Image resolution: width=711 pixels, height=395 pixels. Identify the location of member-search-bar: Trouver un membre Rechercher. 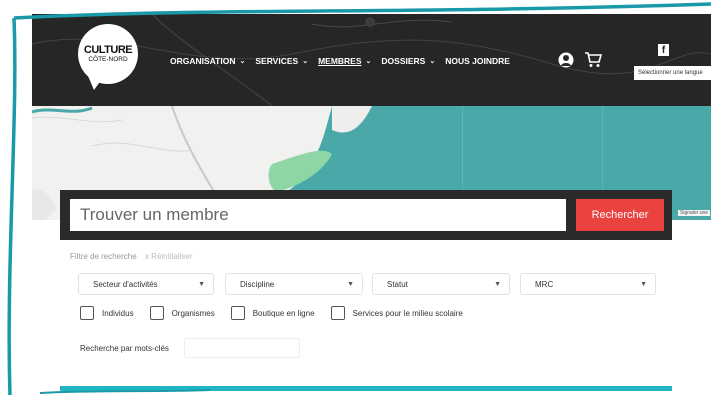
(366, 215).